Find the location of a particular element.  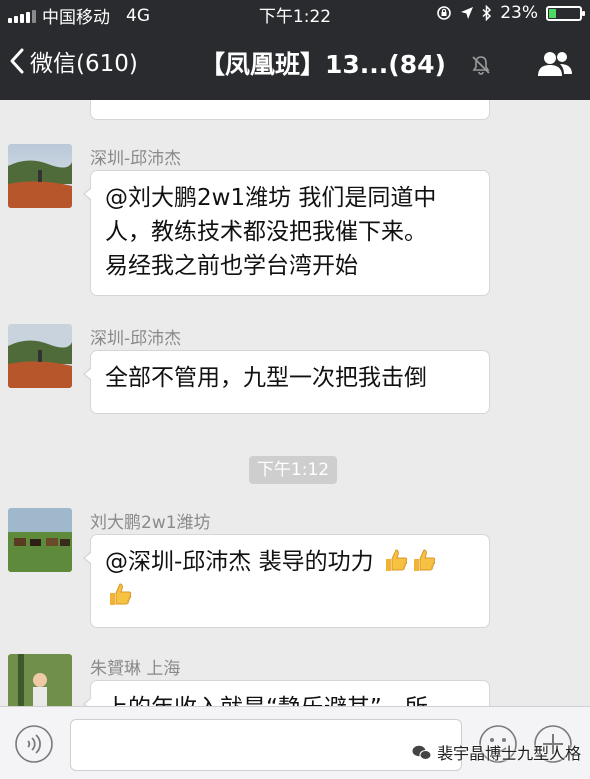

message-line: 全部不管用，九型一次把我击倒 is located at coordinates (266, 378).